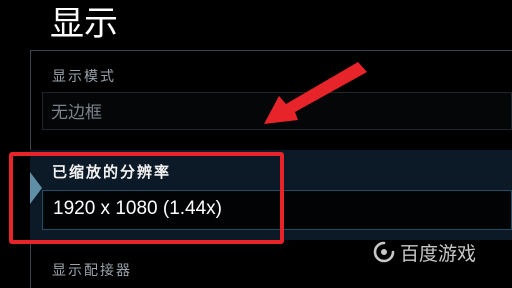 The image size is (512, 288). What do you see at coordinates (92, 270) in the screenshot?
I see `display-adapter-label: 显示配接器` at bounding box center [92, 270].